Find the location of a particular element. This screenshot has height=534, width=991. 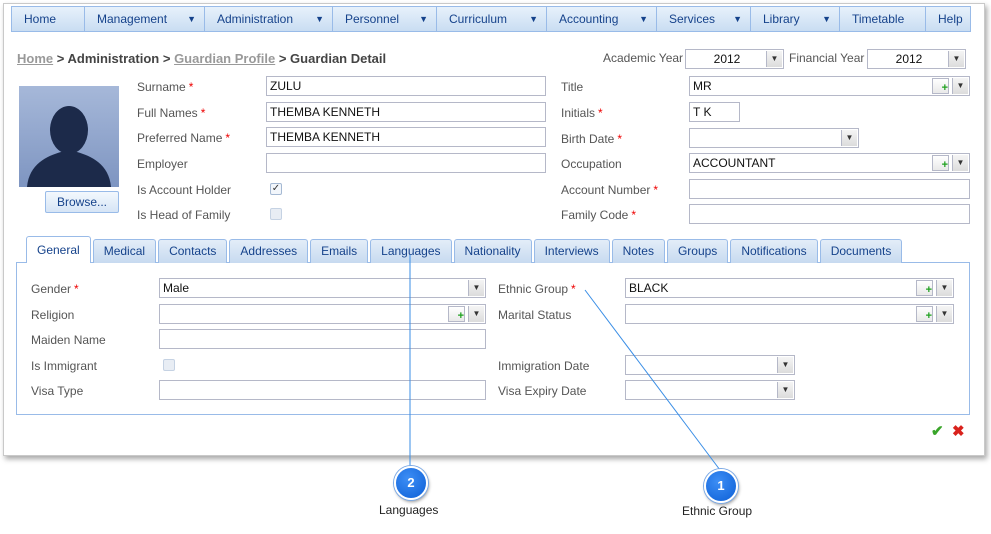

callout-label-ethnic-group: Ethnic Group is located at coordinates (717, 511).